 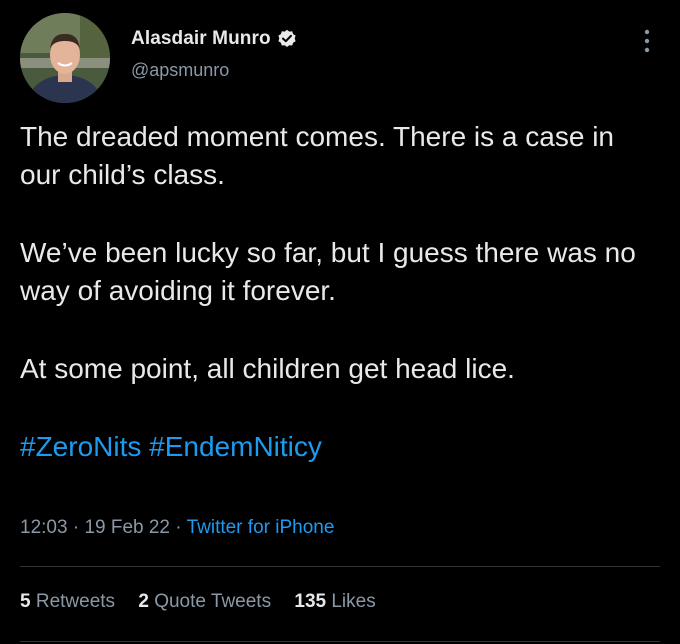 What do you see at coordinates (80, 446) in the screenshot?
I see `hashtag-link: #ZeroNits` at bounding box center [80, 446].